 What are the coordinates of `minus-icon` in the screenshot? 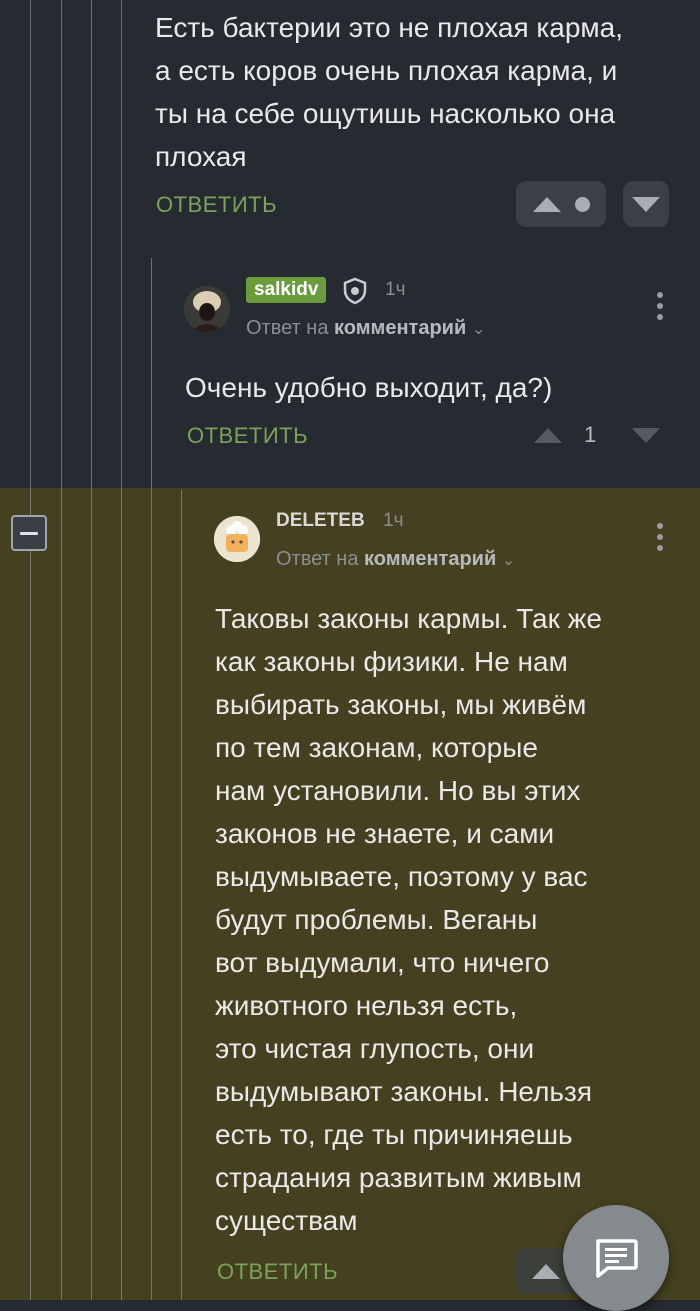 It's located at (29, 533).